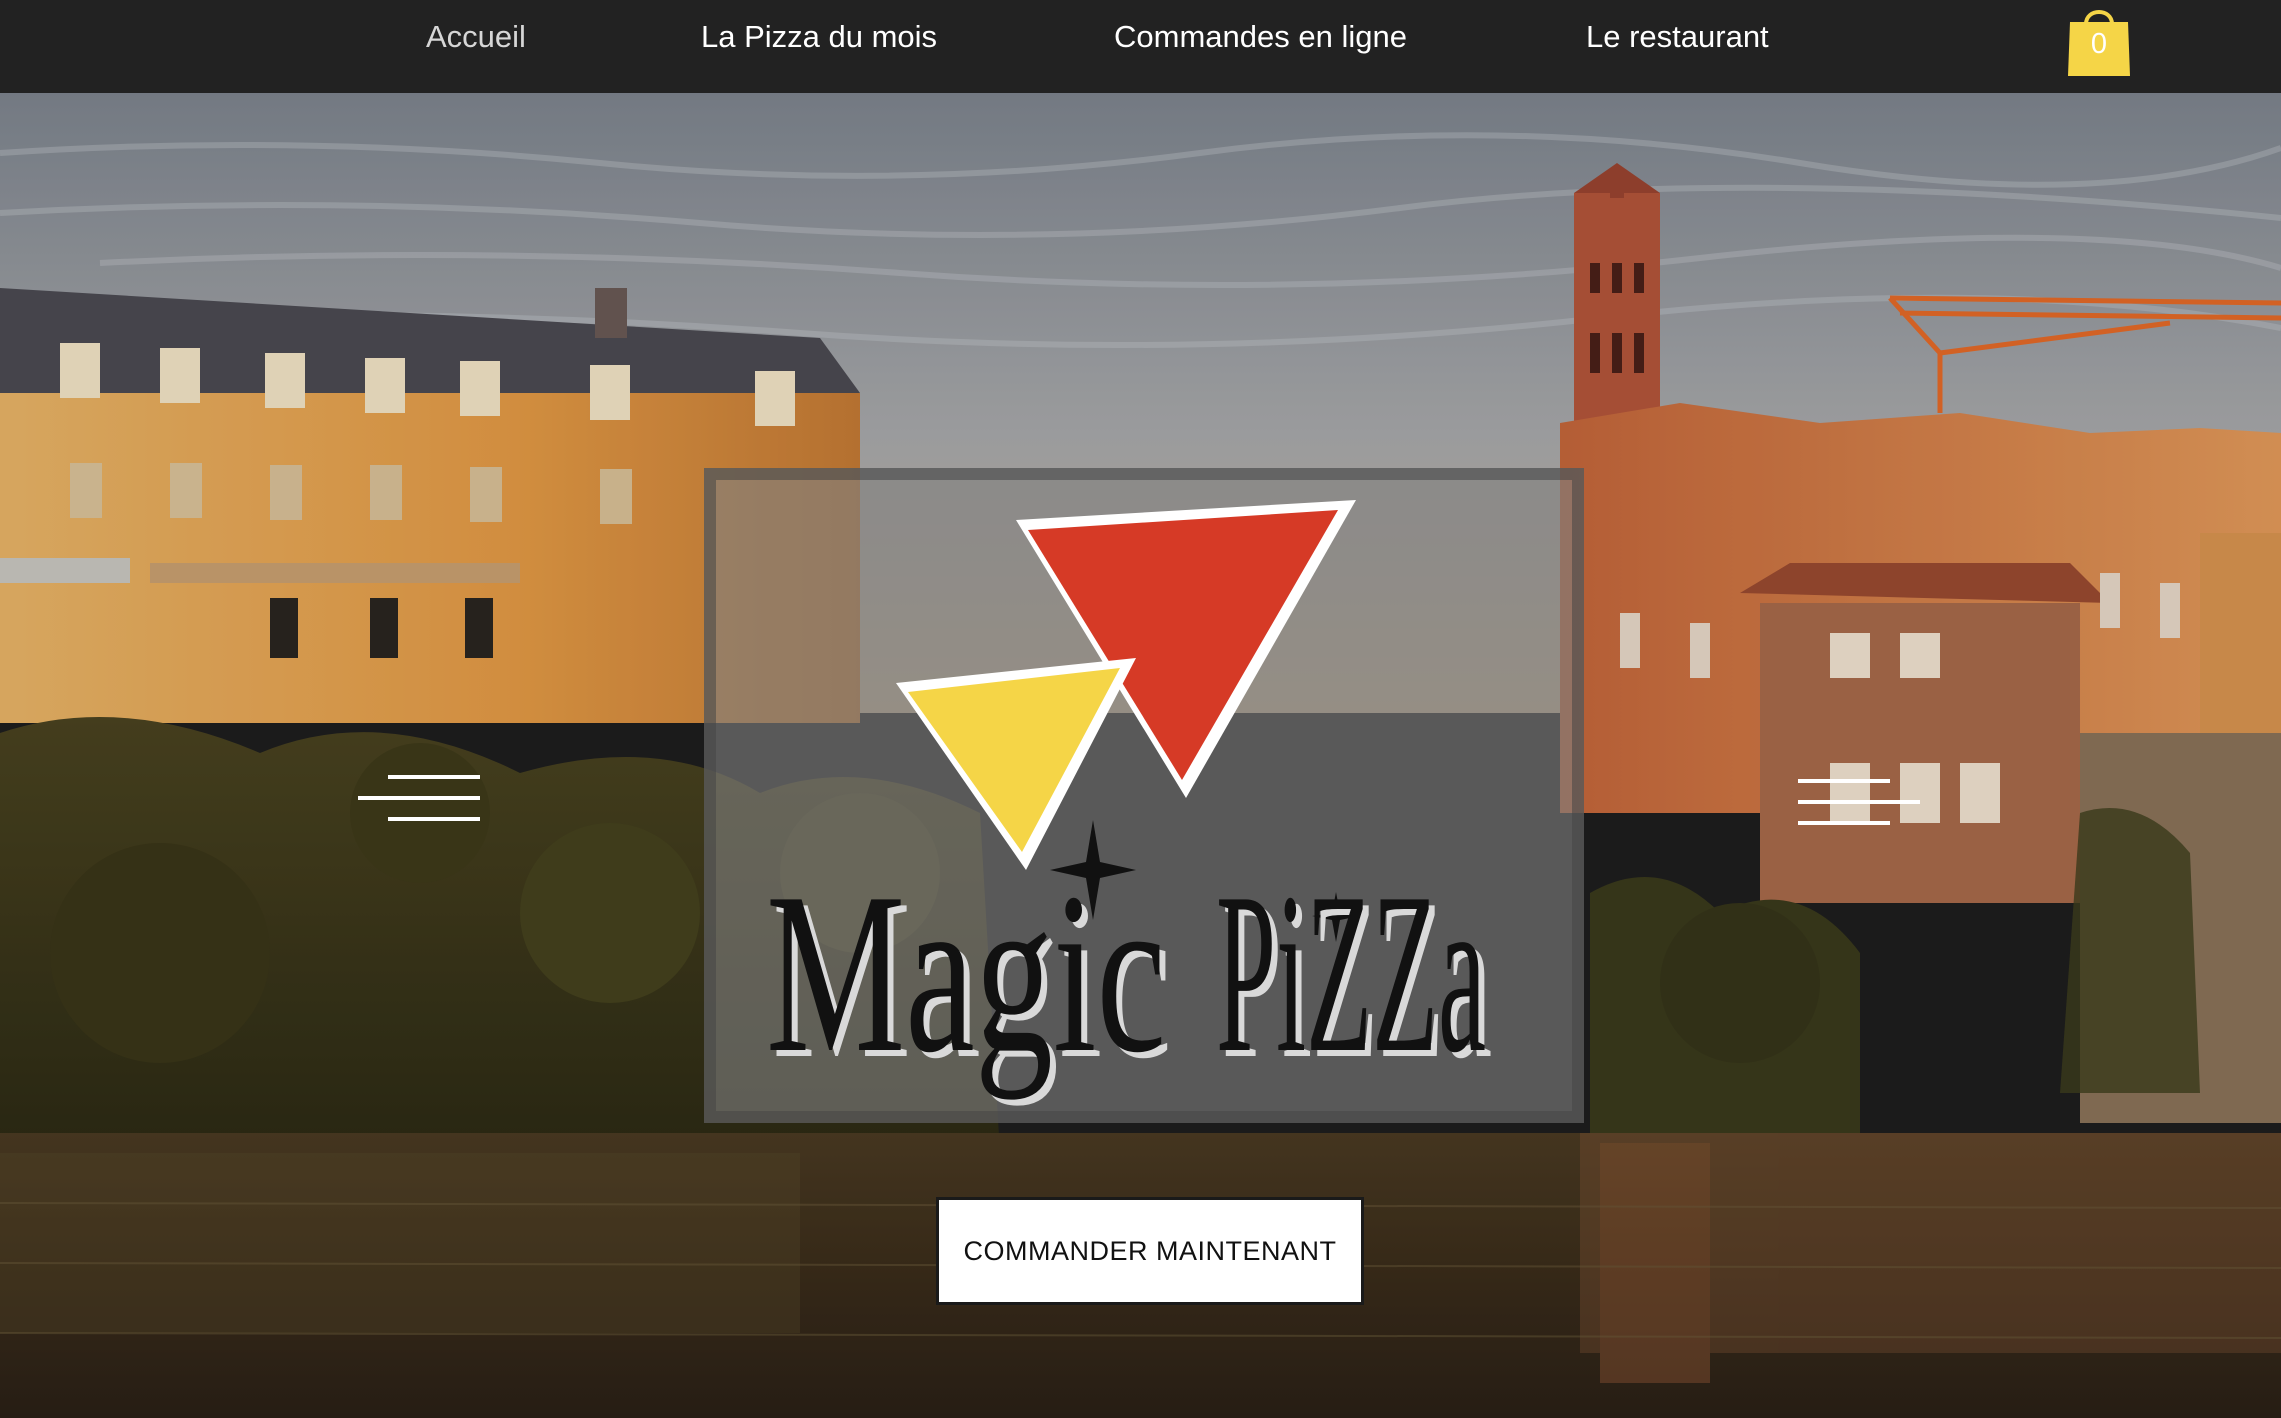 This screenshot has width=2281, height=1418. I want to click on nav-item-pizza-du-mois: La Pizza du mois, so click(819, 37).